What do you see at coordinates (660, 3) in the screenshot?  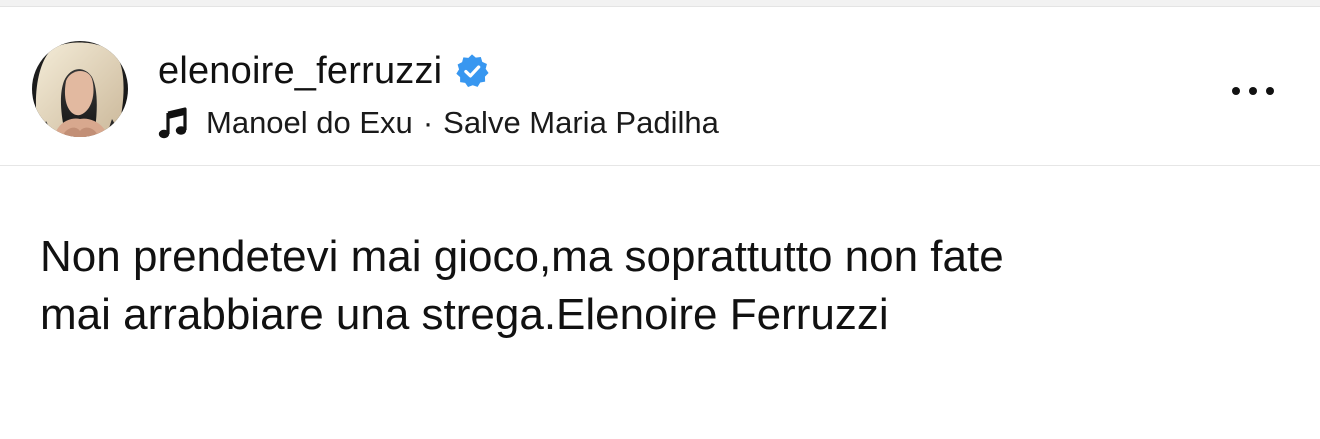 I see `top-divider` at bounding box center [660, 3].